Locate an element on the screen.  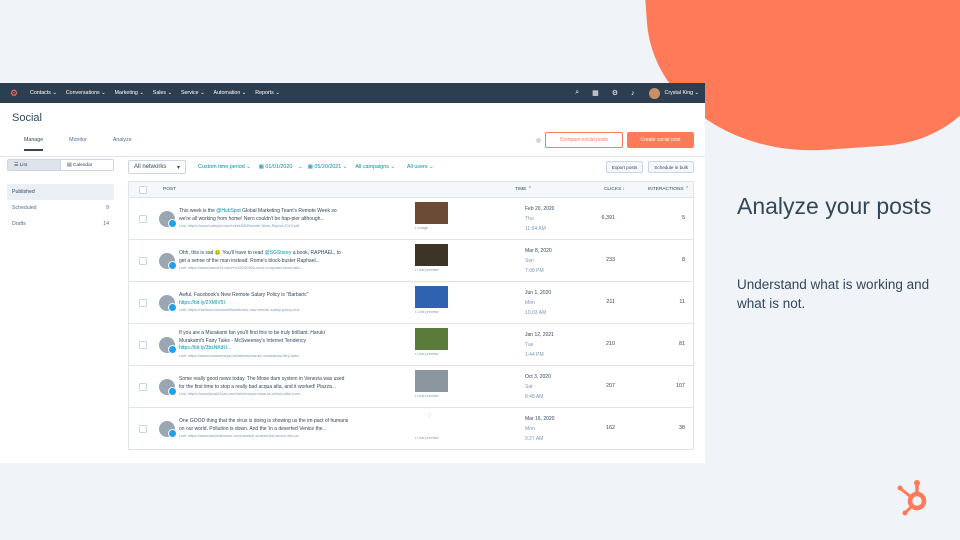
nav-conversations: Conversations ⌄ is located at coordinates (86, 93).